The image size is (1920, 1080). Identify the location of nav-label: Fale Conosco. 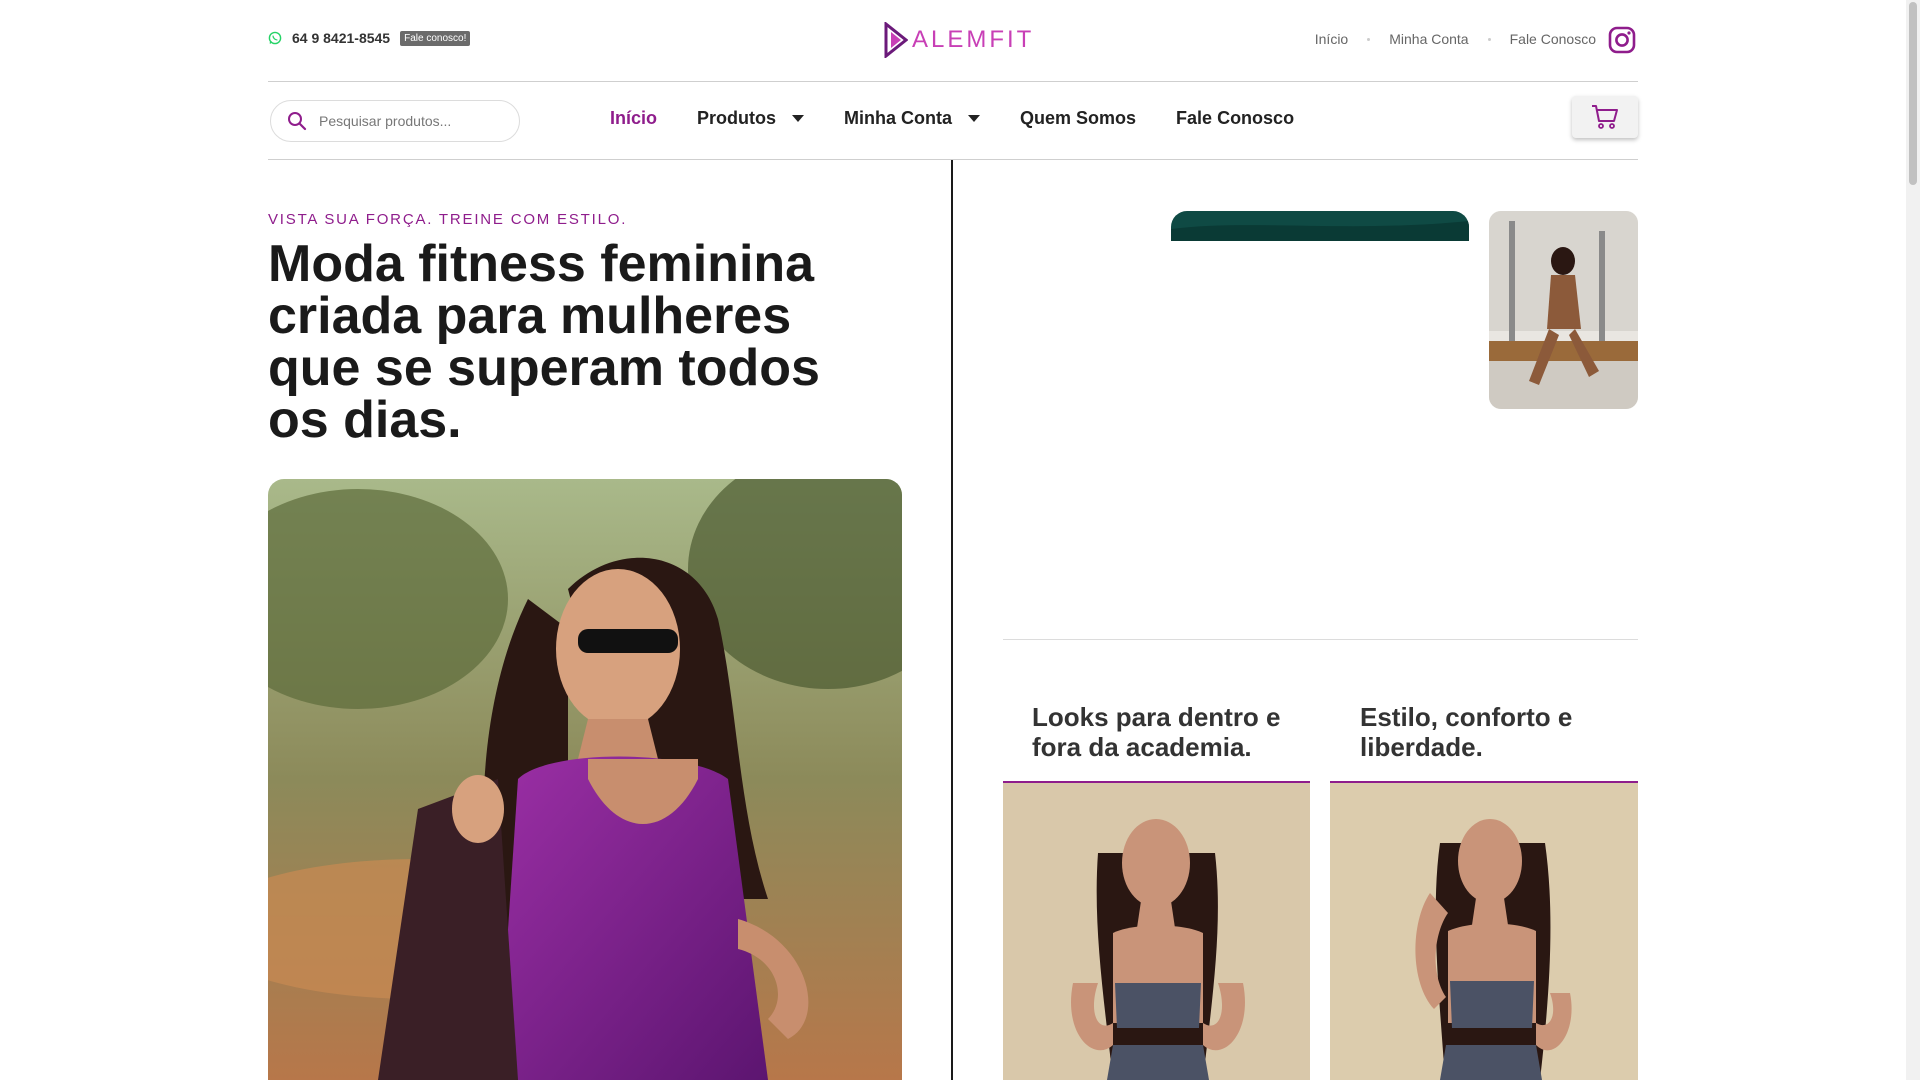
(1235, 118).